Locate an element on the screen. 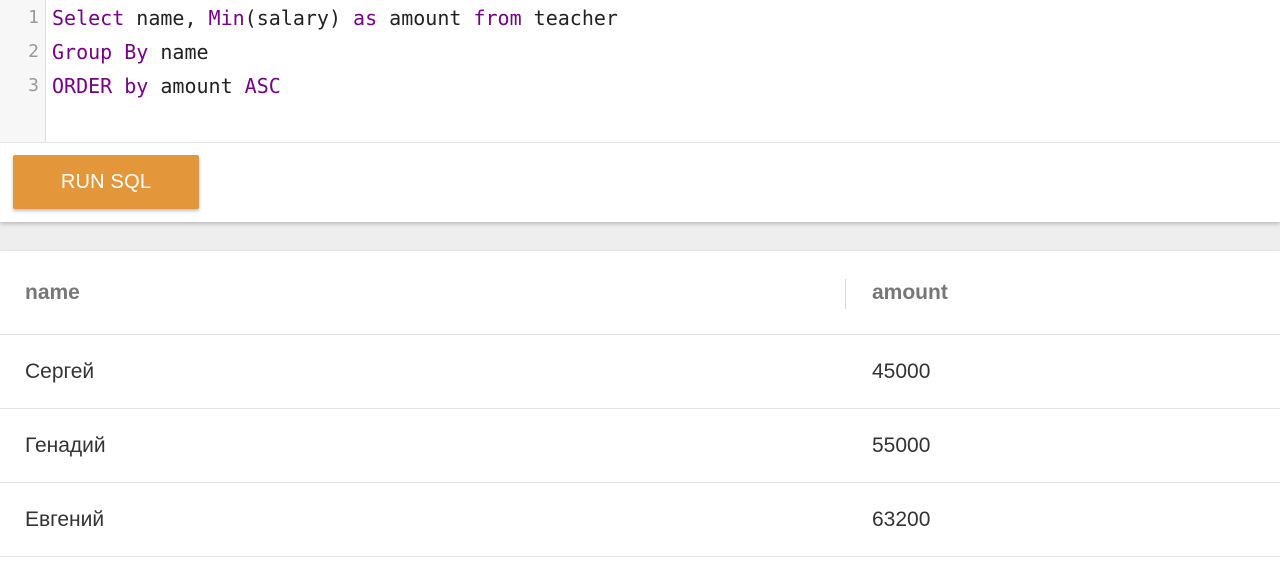 This screenshot has width=1280, height=563. column-divider is located at coordinates (845, 294).